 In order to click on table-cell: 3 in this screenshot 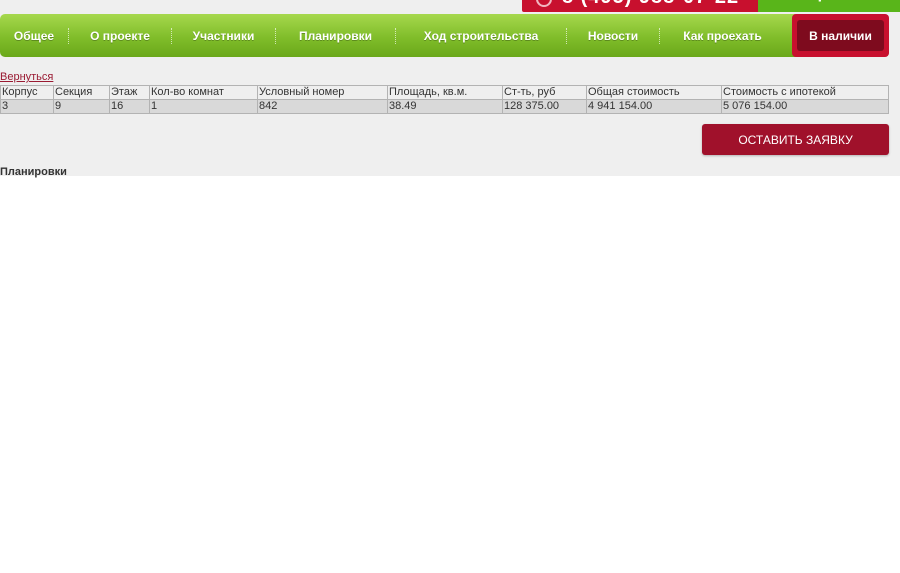, I will do `click(27, 106)`.